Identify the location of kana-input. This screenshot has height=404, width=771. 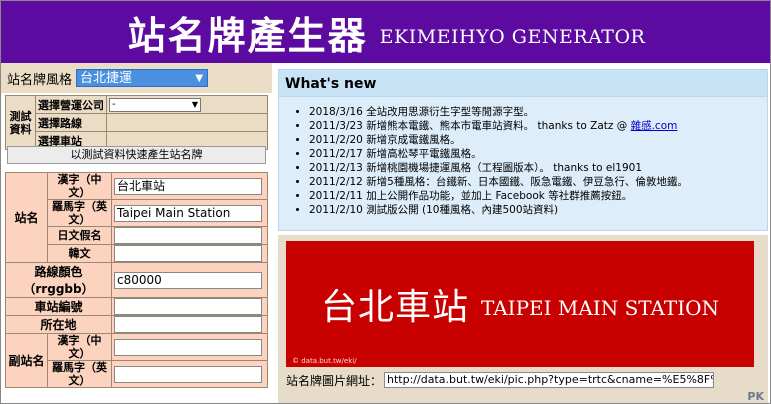
(188, 235).